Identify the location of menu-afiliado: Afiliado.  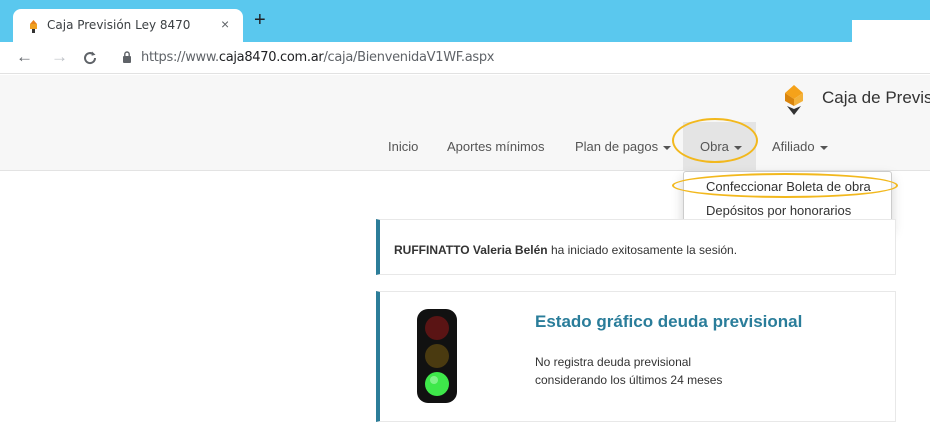
(800, 146).